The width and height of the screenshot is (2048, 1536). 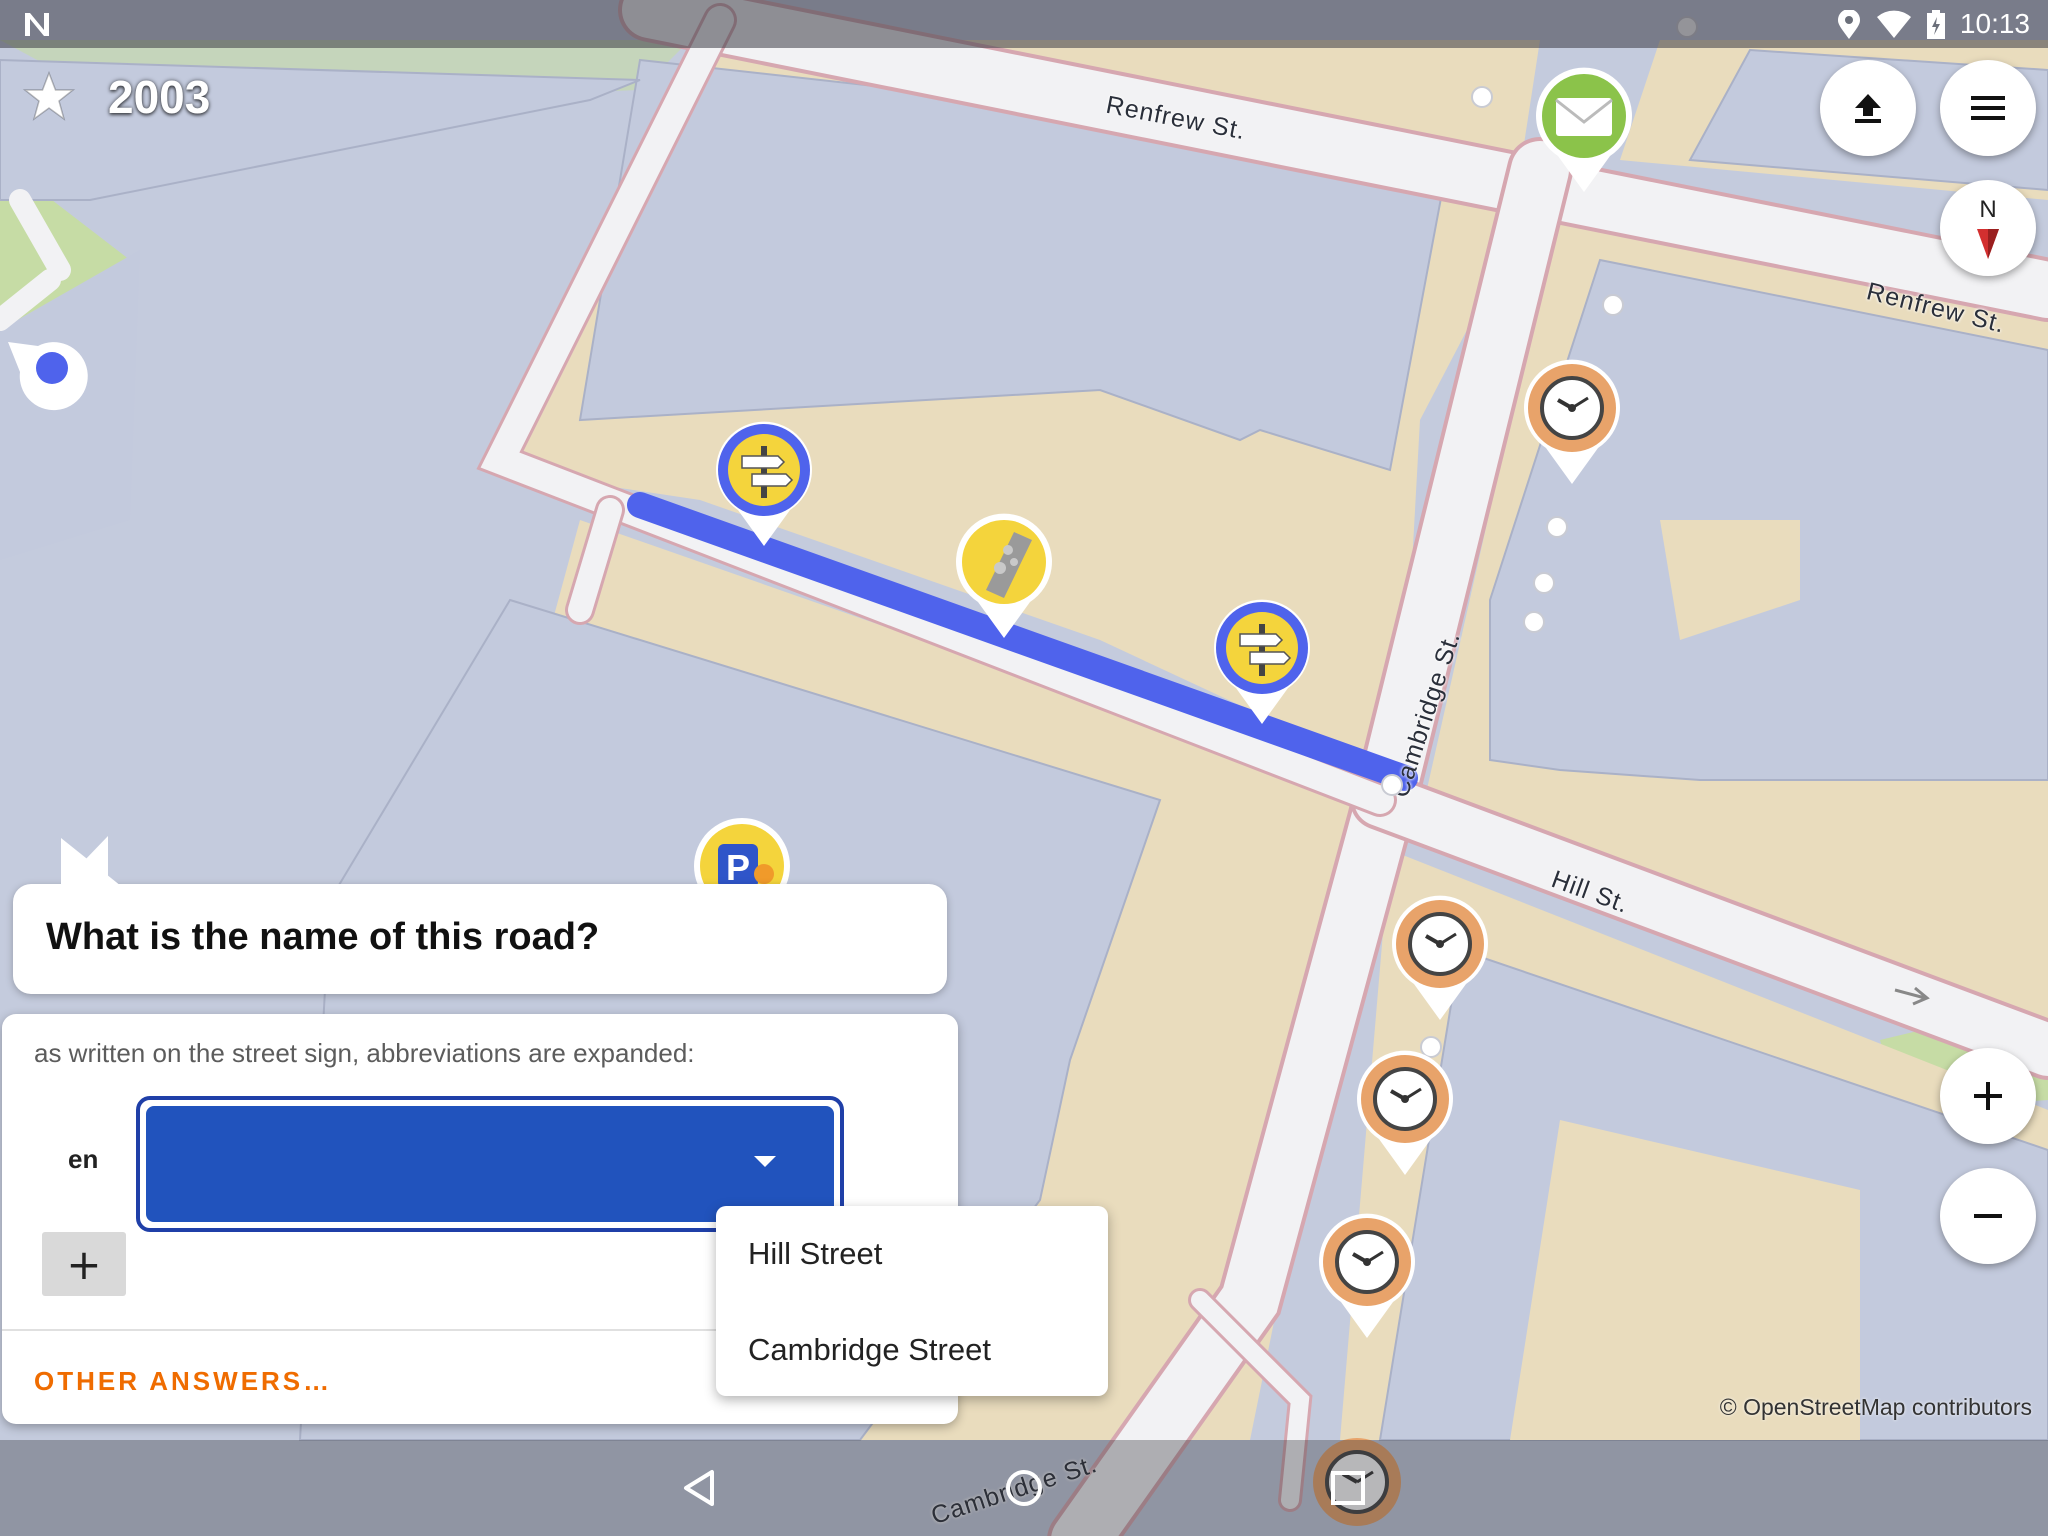 I want to click on speech-bubble-tail, so click(x=83, y=862).